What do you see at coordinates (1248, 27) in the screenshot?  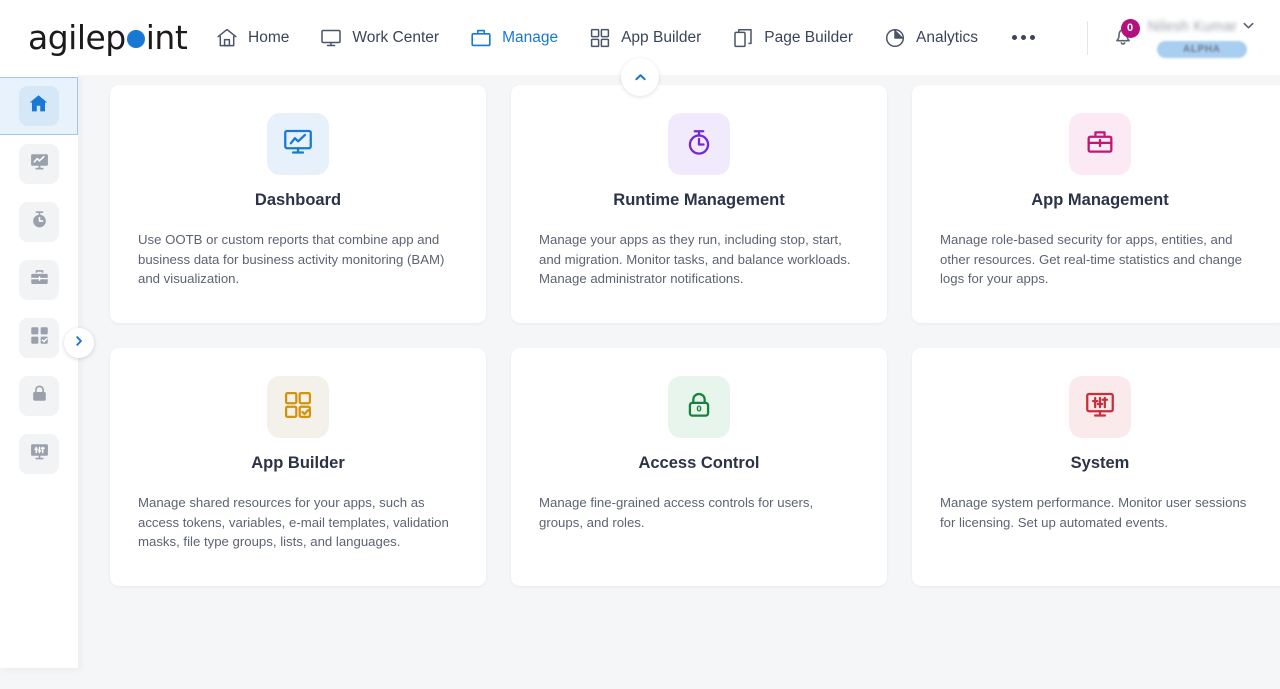 I see `chevron-down-icon` at bounding box center [1248, 27].